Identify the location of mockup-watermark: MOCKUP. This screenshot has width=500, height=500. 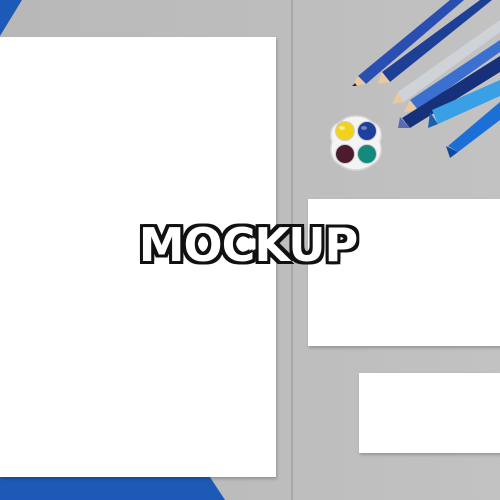
(248, 245).